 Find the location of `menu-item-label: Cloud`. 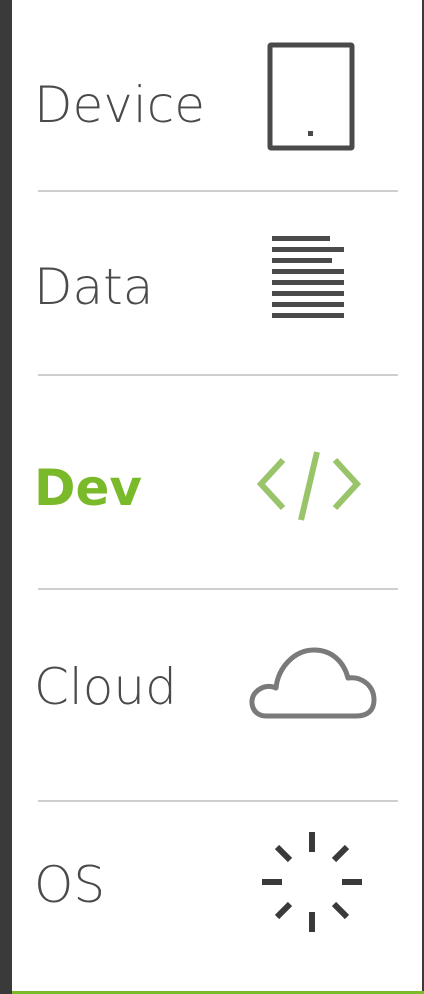

menu-item-label: Cloud is located at coordinates (105, 687).